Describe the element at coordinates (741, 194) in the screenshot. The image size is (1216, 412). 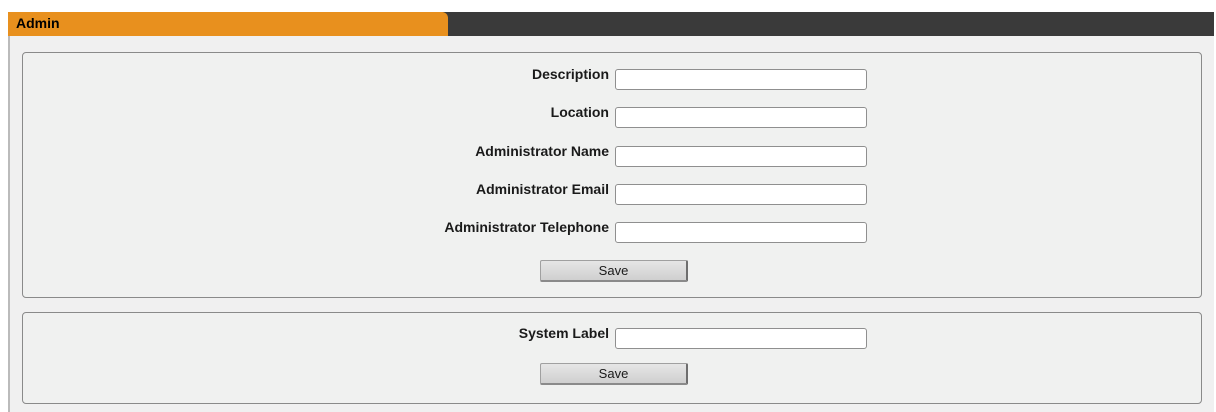
I see `administrator-email-input` at that location.